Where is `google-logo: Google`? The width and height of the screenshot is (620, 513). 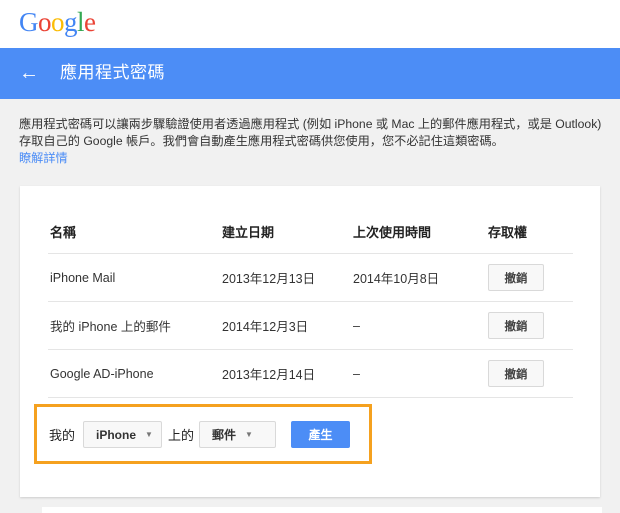
google-logo: Google is located at coordinates (57, 22).